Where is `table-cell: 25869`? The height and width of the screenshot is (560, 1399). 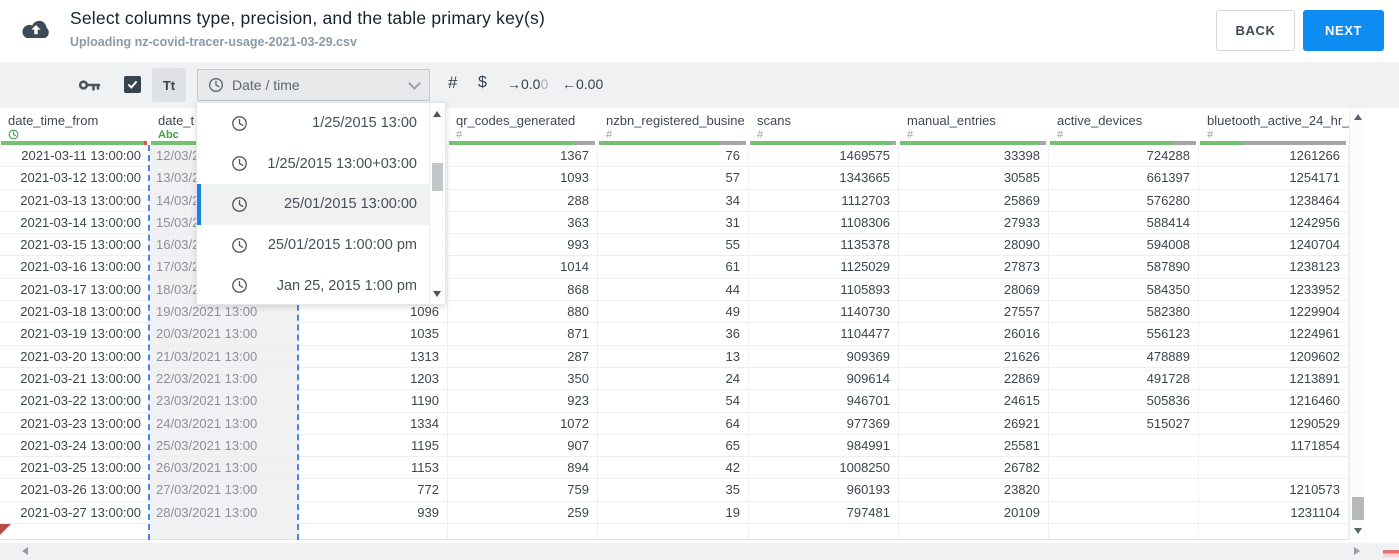 table-cell: 25869 is located at coordinates (974, 200).